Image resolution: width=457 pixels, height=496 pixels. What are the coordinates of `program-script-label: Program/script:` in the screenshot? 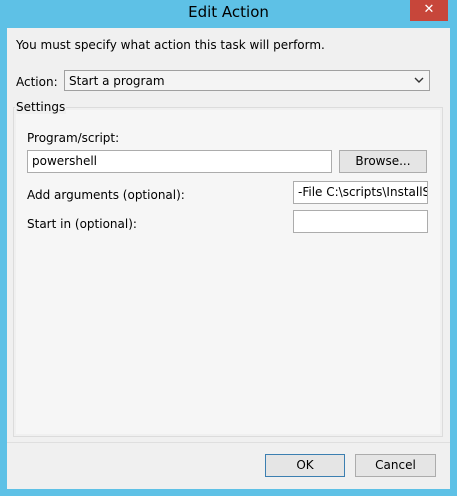 It's located at (73, 138).